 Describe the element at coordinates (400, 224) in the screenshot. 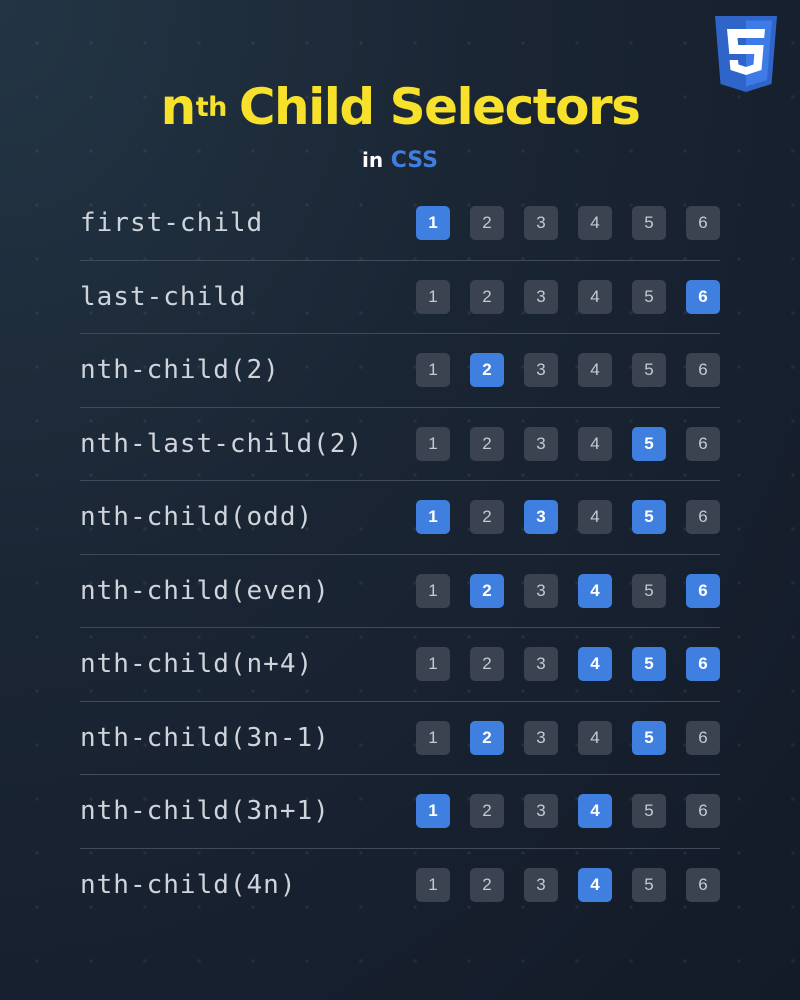

I see `selector-row: first-child 1 2 3 4 5 6` at that location.